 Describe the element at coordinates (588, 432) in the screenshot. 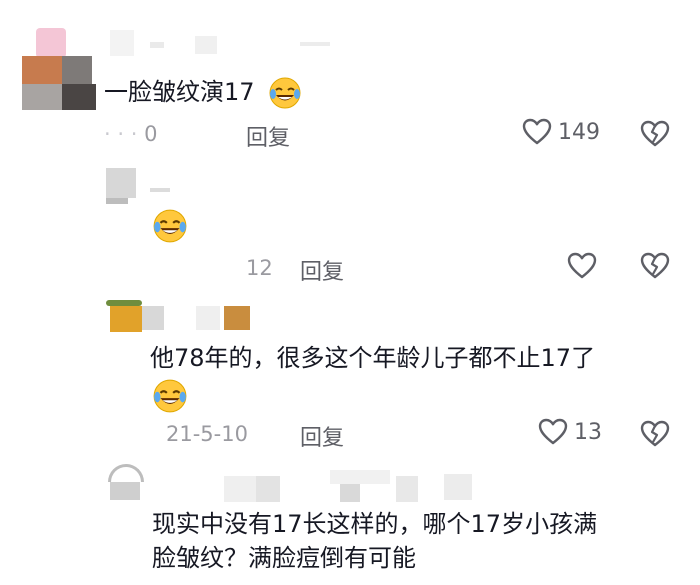

I see `like-count: 13` at that location.